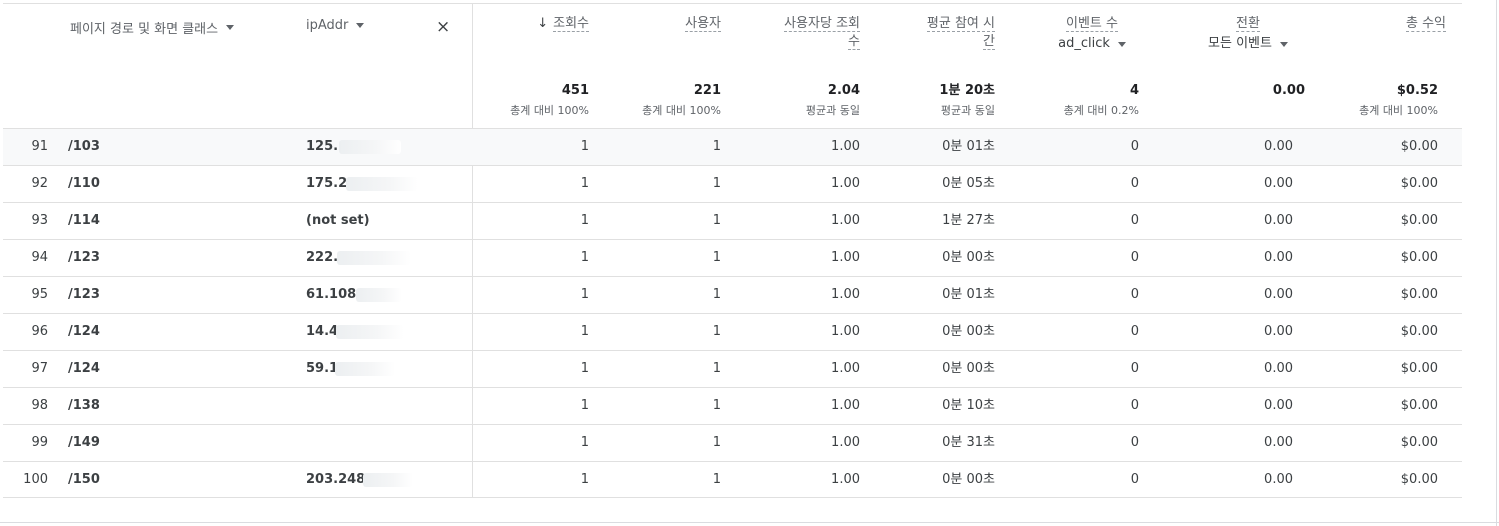 The height and width of the screenshot is (526, 1499). Describe the element at coordinates (1396, 24) in the screenshot. I see `total-revenue-column-header: 총 수익` at that location.